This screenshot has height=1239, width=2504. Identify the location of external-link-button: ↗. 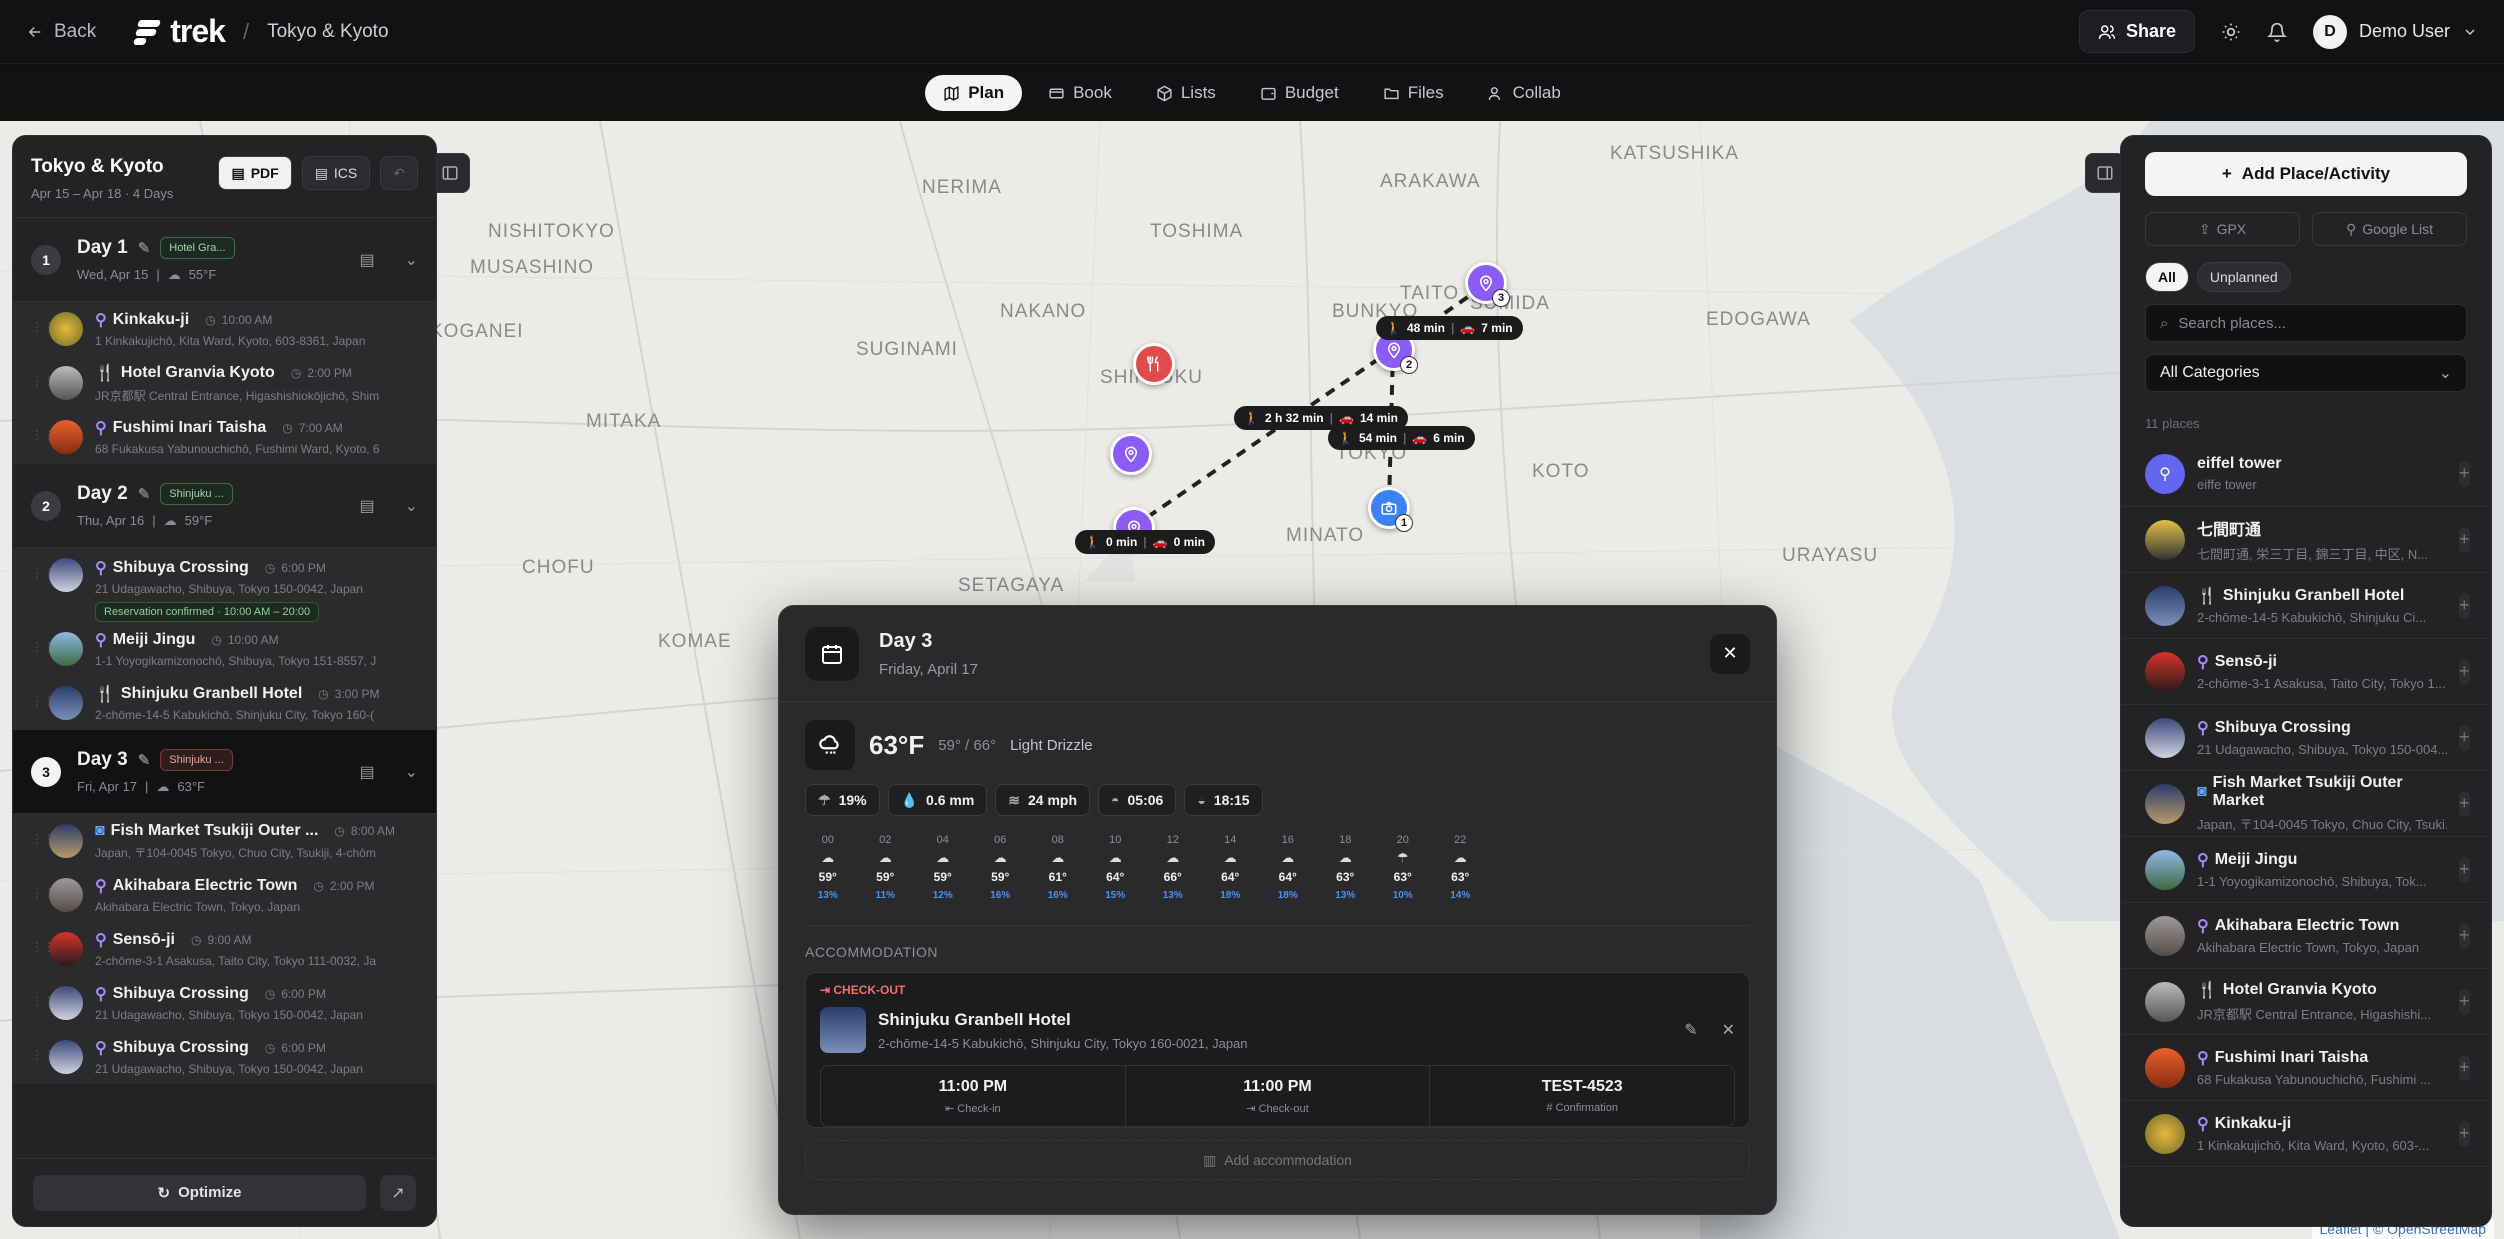
(398, 1192).